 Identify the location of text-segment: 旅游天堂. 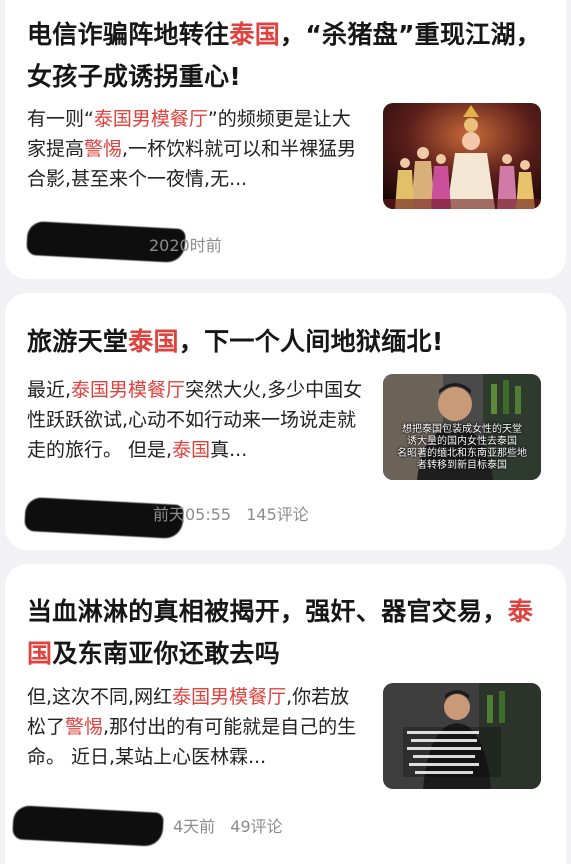
(78, 341).